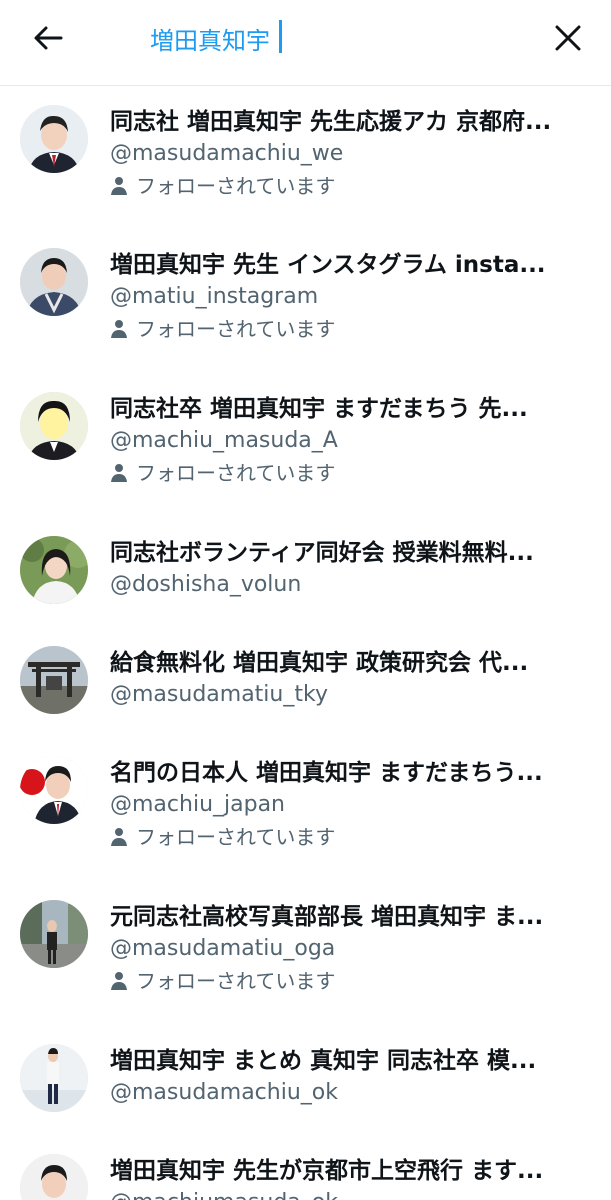  What do you see at coordinates (206, 584) in the screenshot?
I see `username: @doshisha_volun` at bounding box center [206, 584].